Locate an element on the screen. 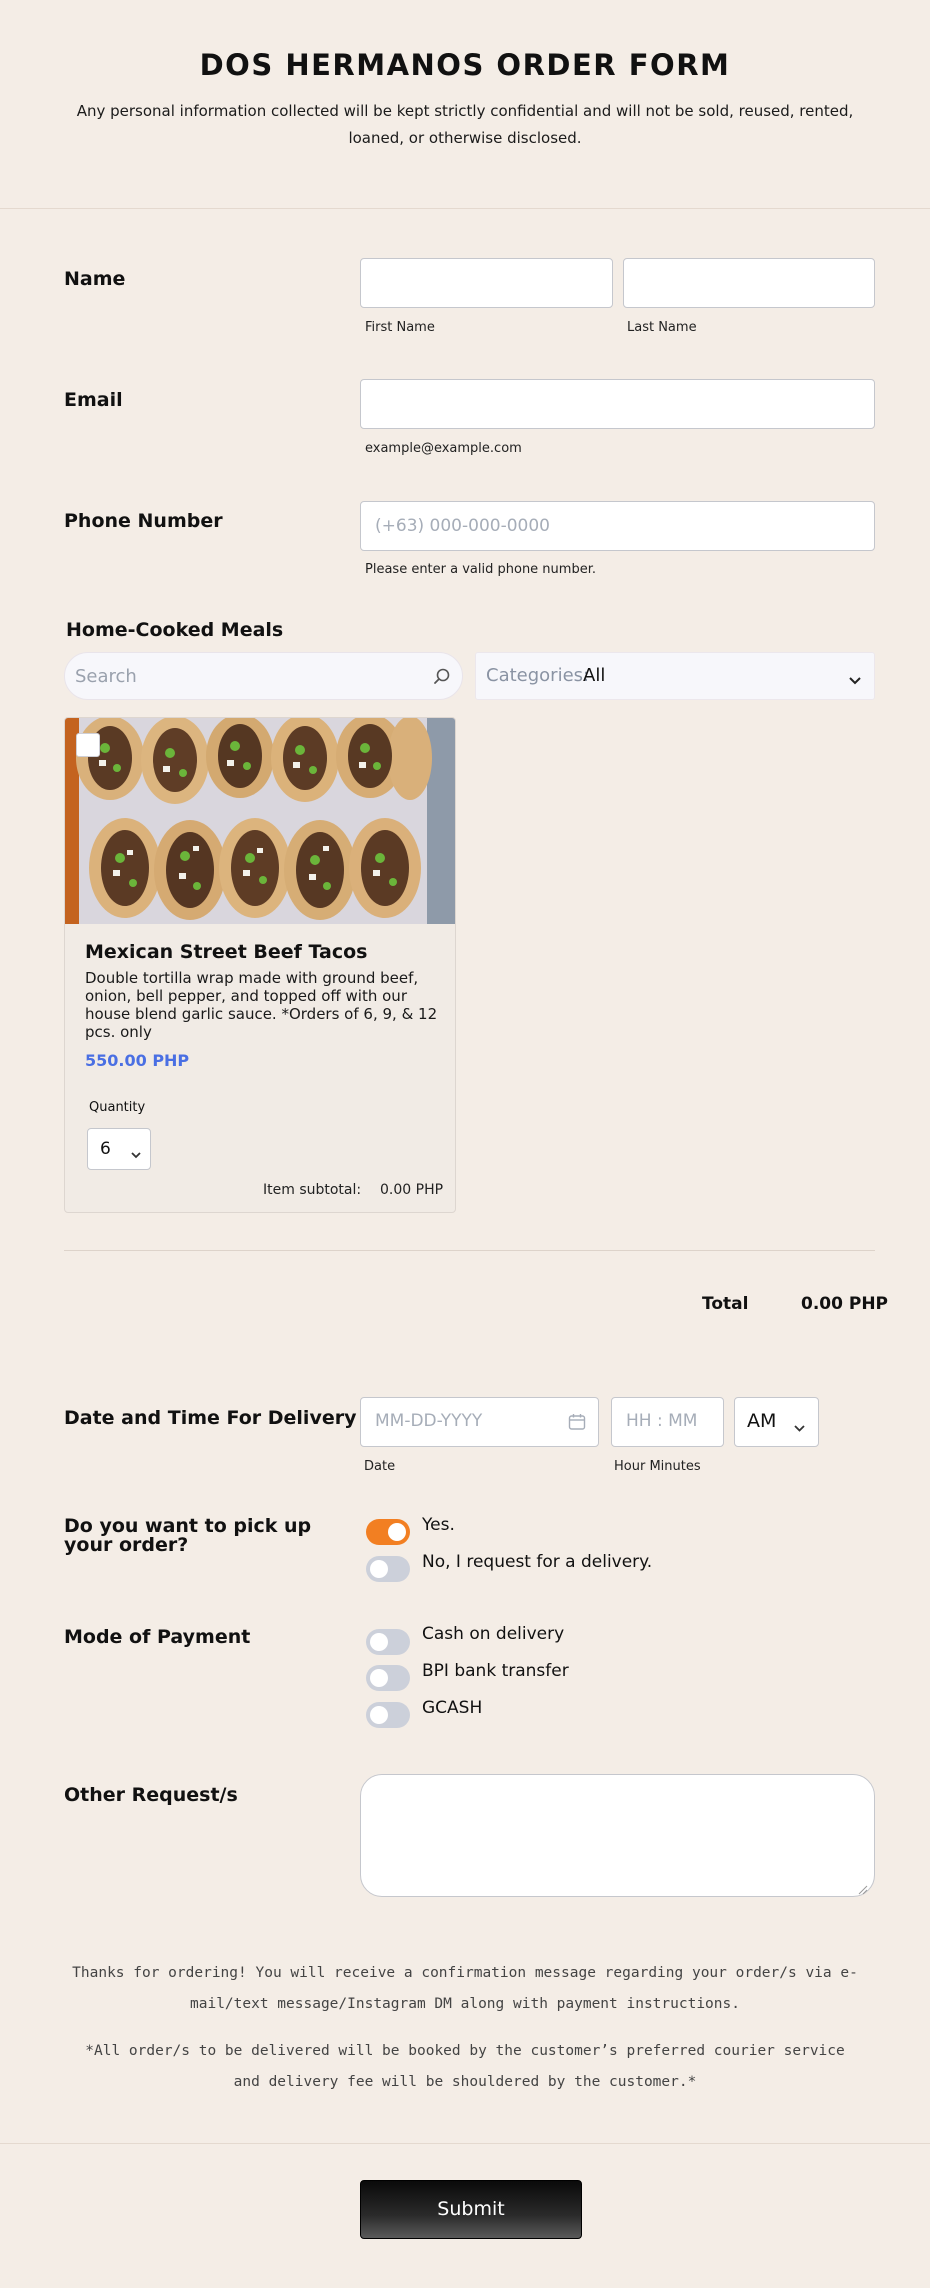 The width and height of the screenshot is (930, 2288). delivery-date-input: MM-DD-YYYY is located at coordinates (479, 1422).